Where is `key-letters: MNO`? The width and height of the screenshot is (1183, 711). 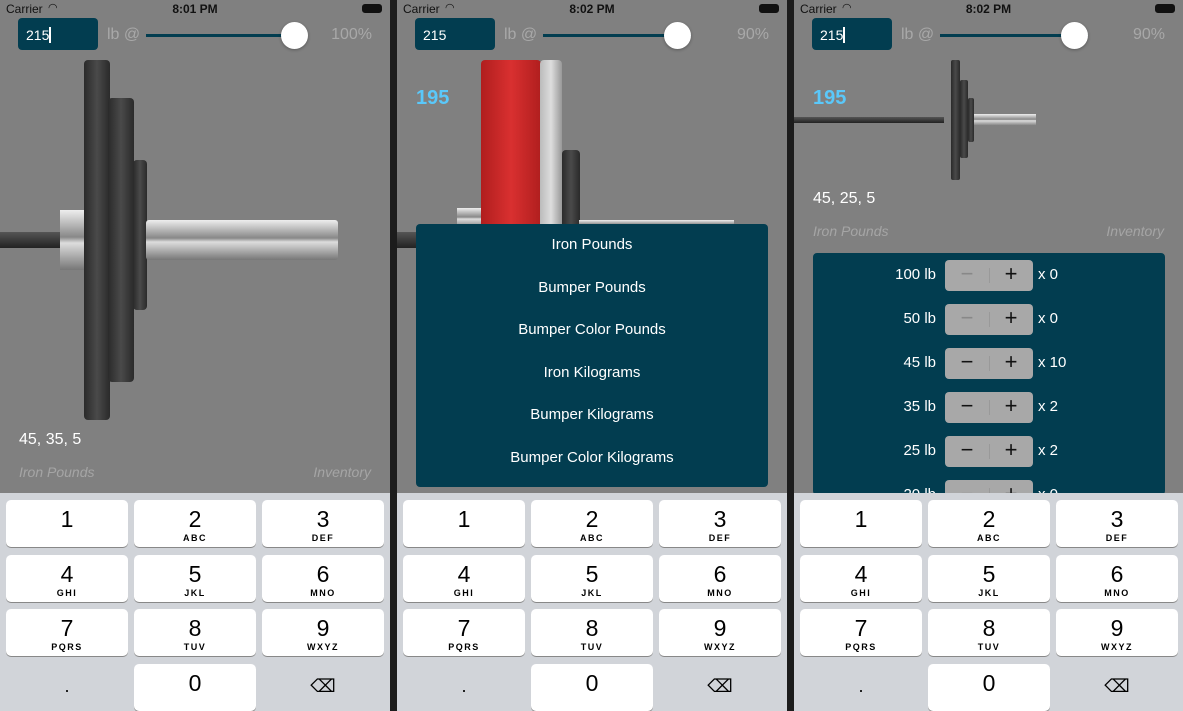
key-letters: MNO is located at coordinates (323, 592).